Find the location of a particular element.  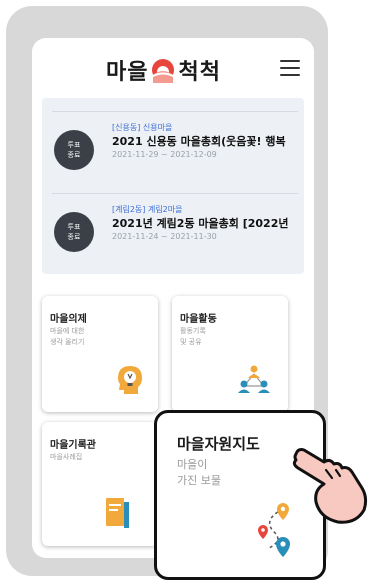

hamburger-menu-icon is located at coordinates (290, 68).